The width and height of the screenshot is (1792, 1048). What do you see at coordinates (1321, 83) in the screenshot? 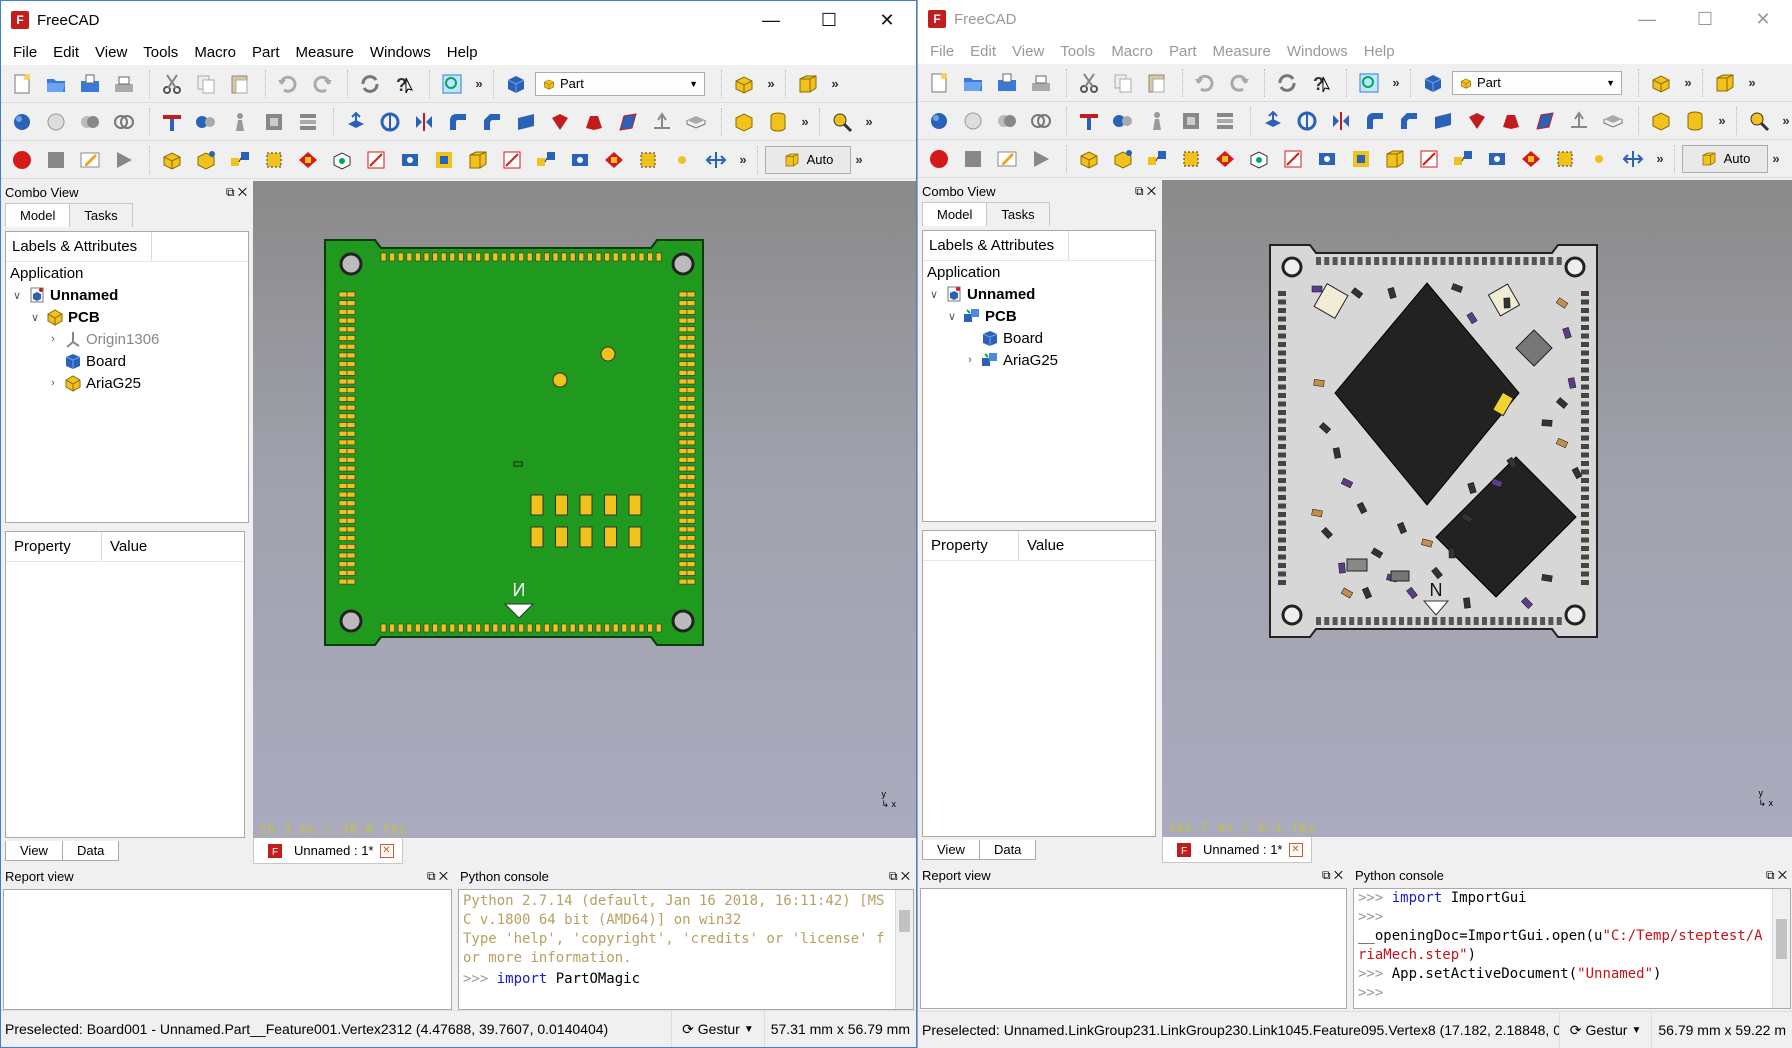
I see `whats-this-icon: ?` at bounding box center [1321, 83].